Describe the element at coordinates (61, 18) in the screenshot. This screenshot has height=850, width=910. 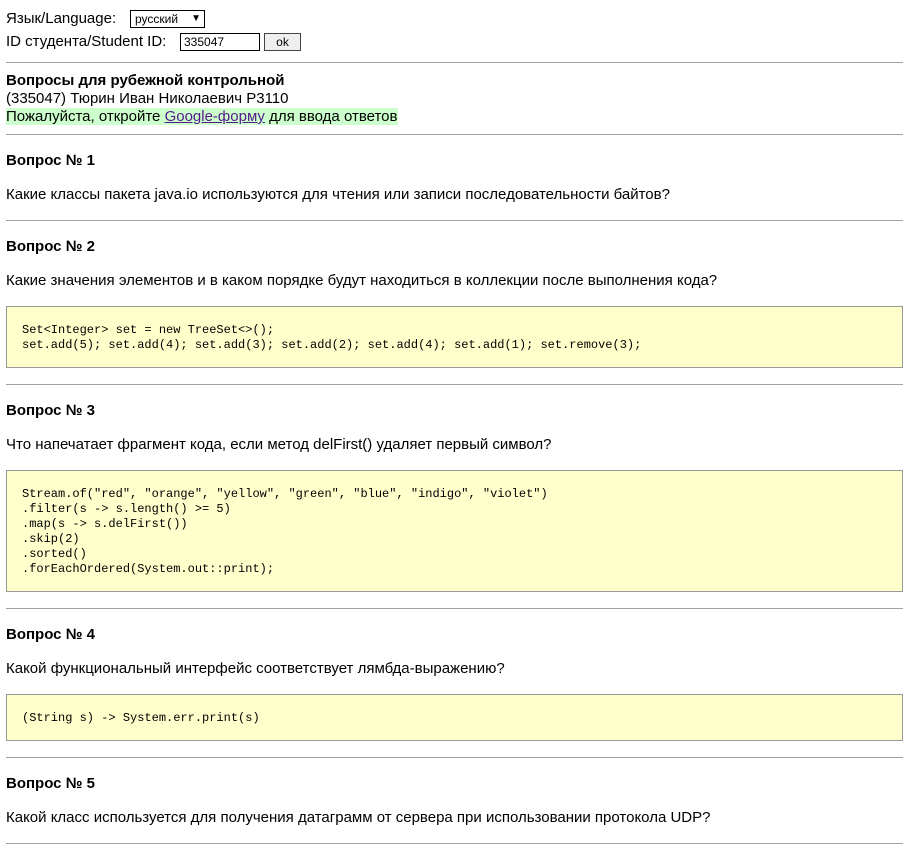
I see `language-label: Язык/Language:` at that location.